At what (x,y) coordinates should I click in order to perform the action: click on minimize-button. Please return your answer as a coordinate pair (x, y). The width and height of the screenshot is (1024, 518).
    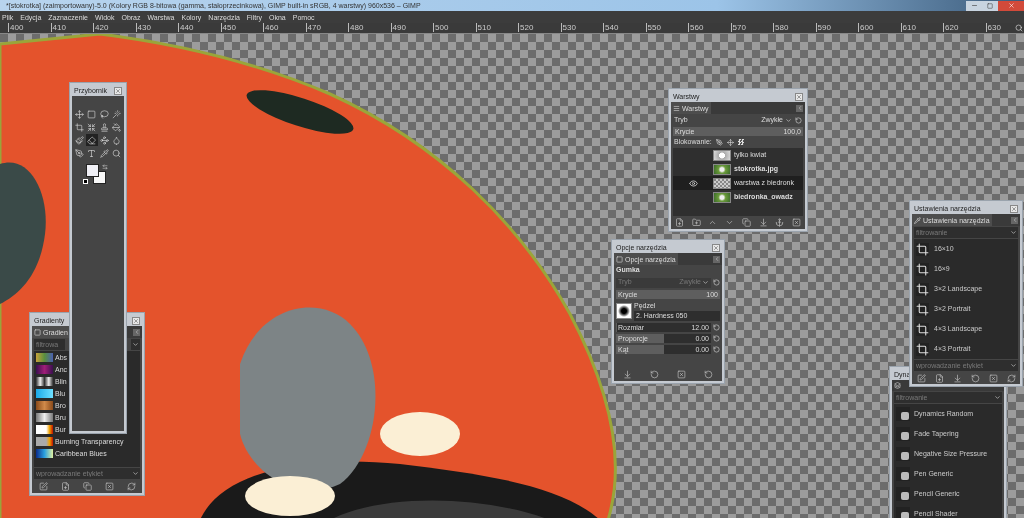
    Looking at the image, I should click on (974, 5).